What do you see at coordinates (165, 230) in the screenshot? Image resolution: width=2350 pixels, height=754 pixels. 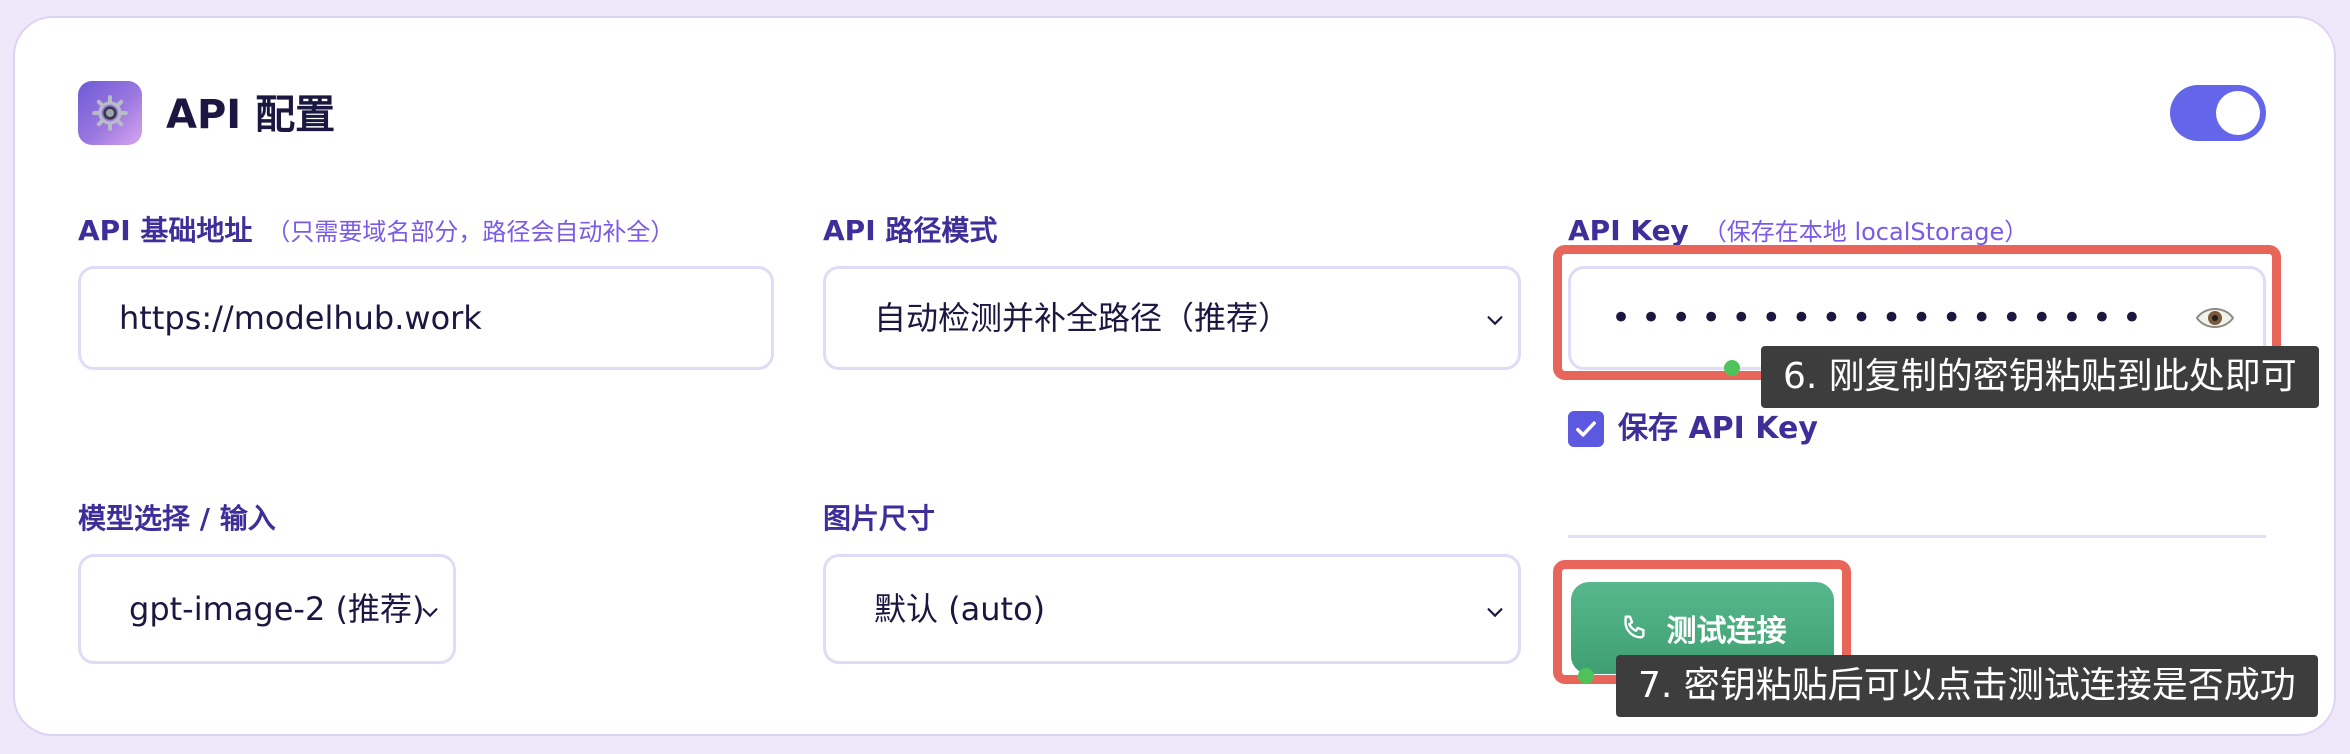 I see `base-url-label-text: API 基础地址` at bounding box center [165, 230].